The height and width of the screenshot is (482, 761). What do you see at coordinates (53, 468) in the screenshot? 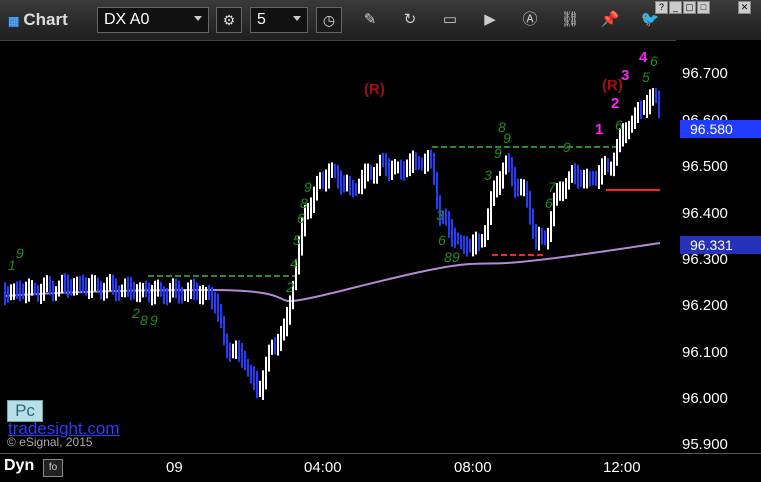
I see `fx-icon: fo` at bounding box center [53, 468].